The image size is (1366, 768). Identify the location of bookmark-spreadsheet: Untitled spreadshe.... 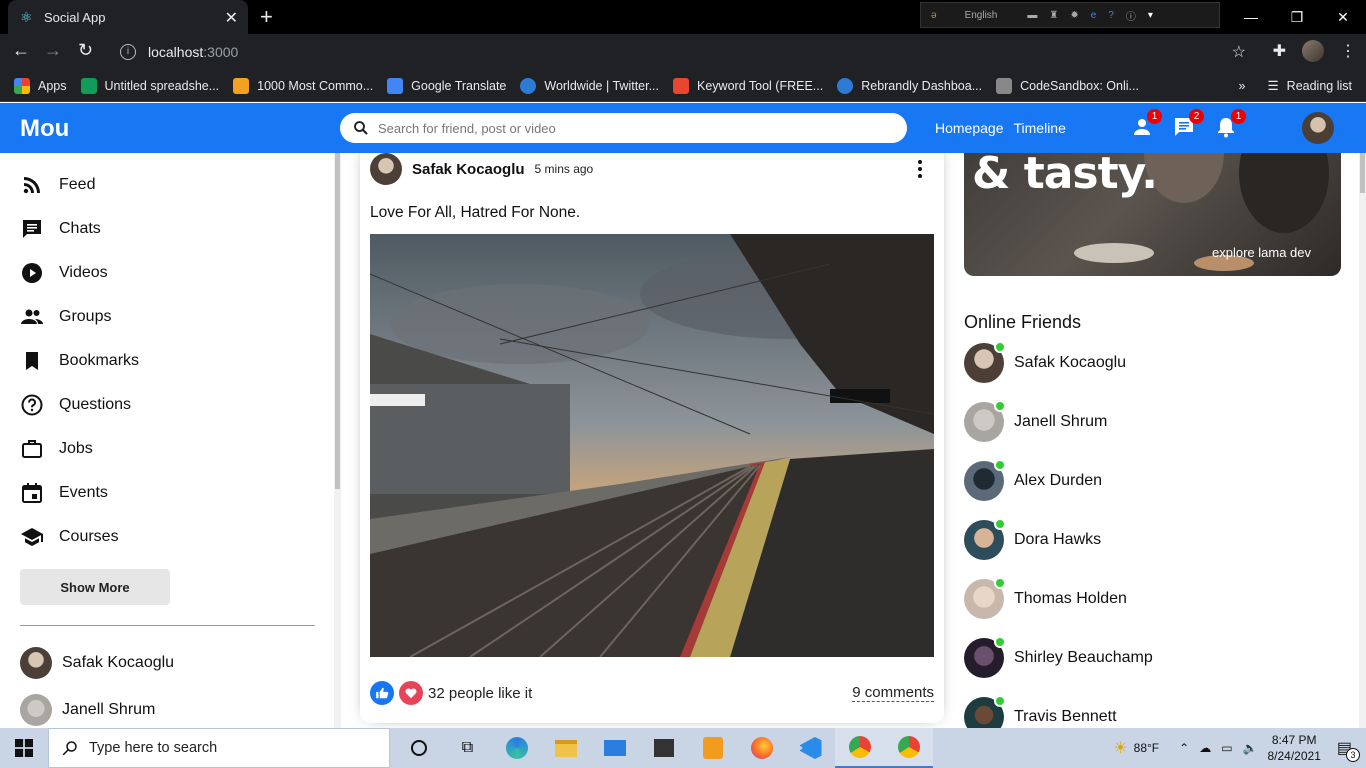
(149, 85).